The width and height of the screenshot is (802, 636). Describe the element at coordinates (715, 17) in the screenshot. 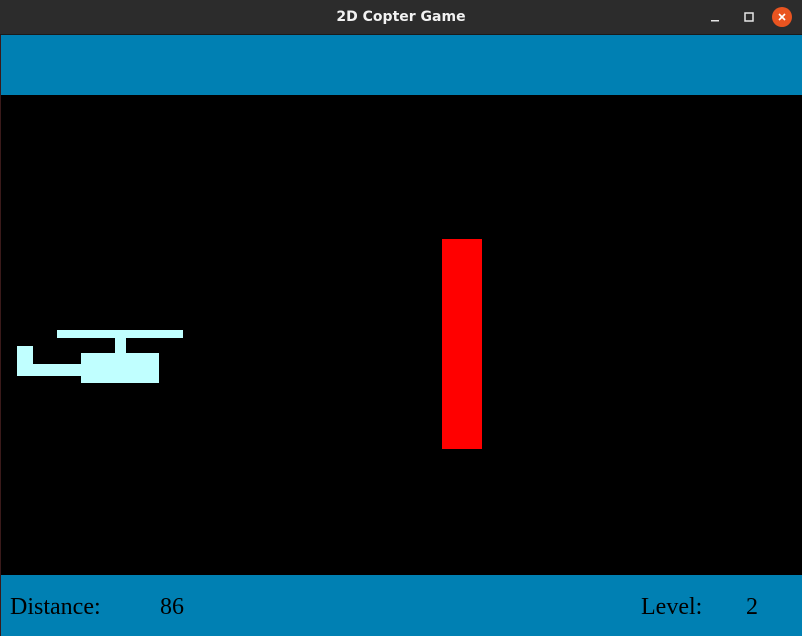

I see `minimize-button` at that location.